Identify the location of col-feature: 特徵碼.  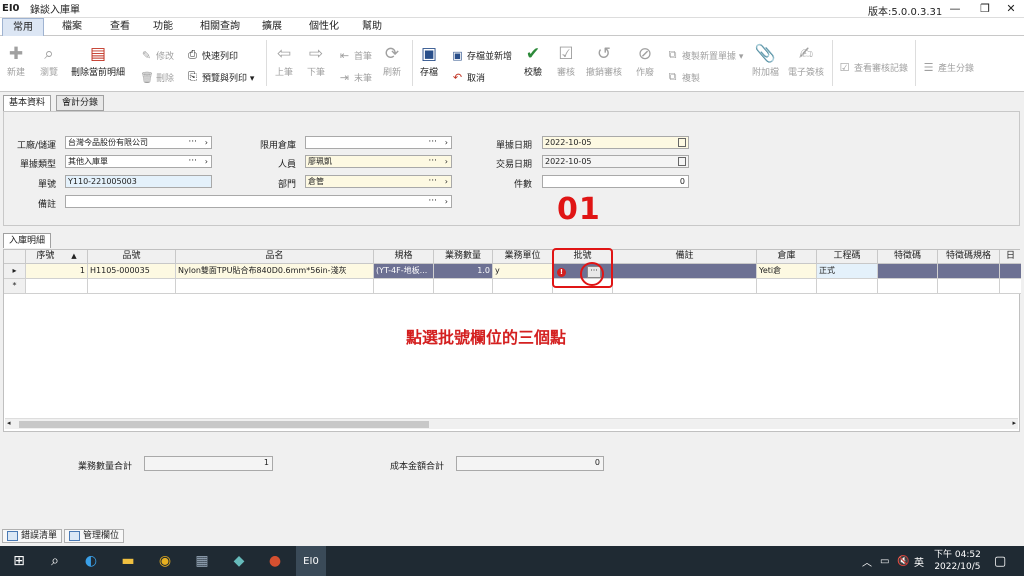
(908, 257).